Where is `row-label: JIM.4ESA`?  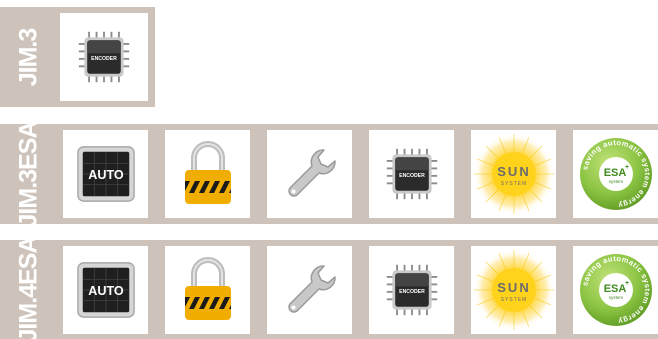 row-label: JIM.4ESA is located at coordinates (28, 287).